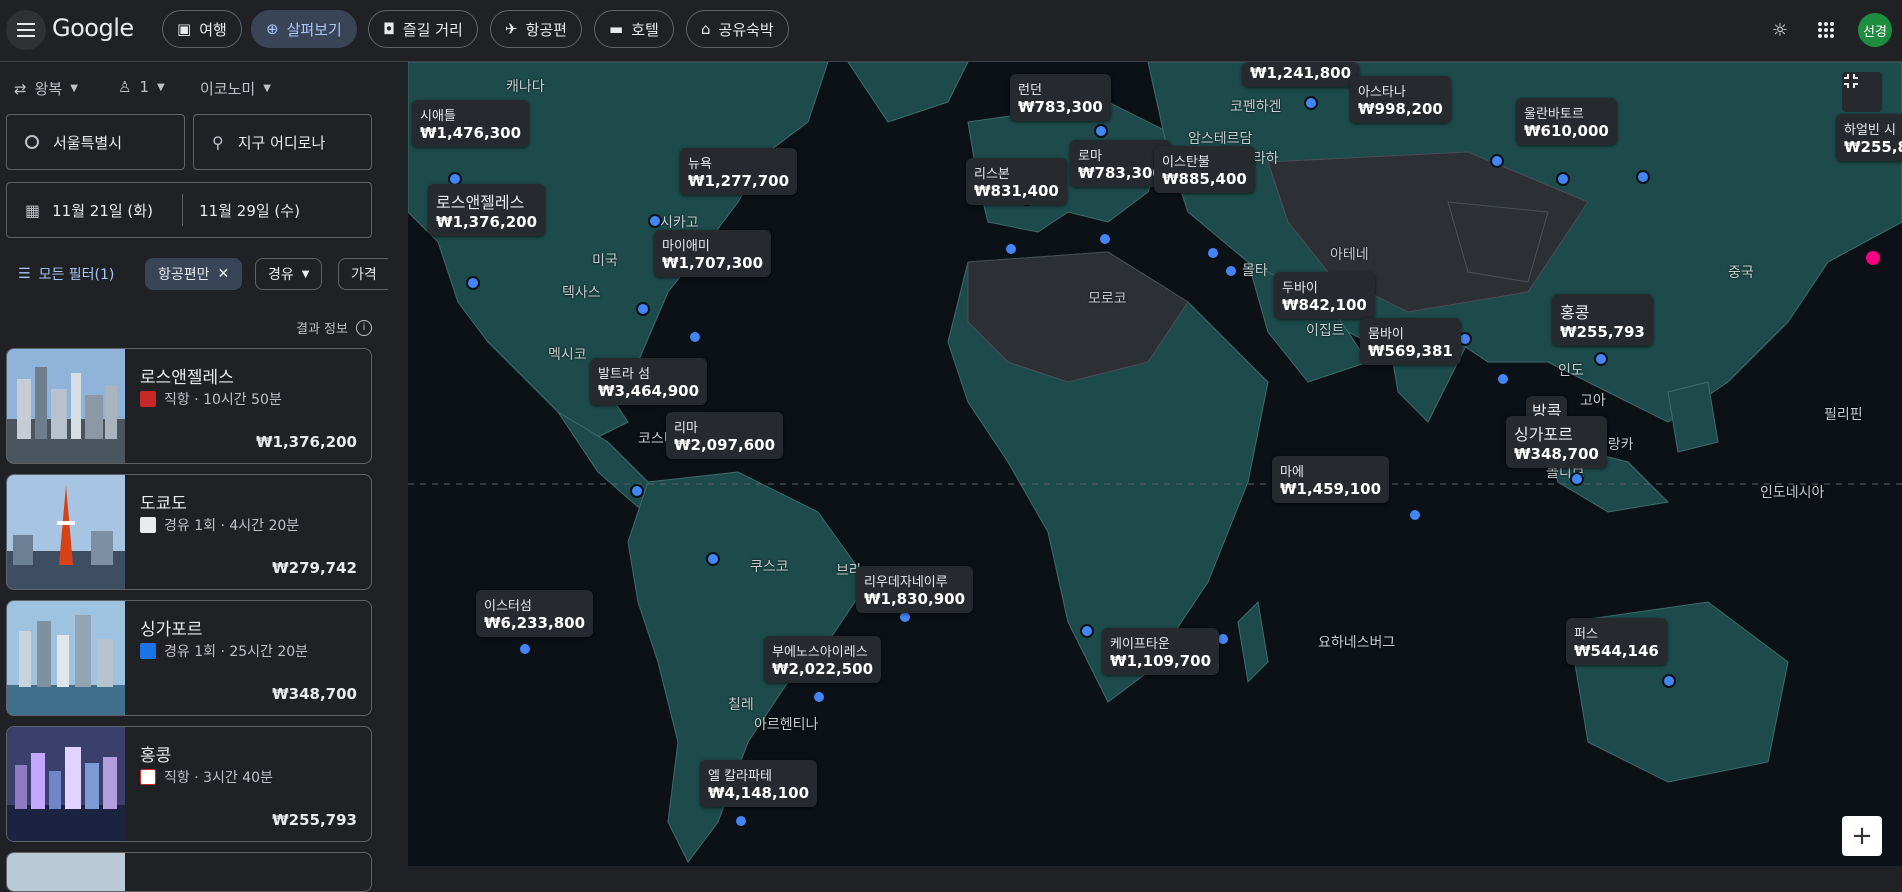  I want to click on price-filter: 가격, so click(363, 274).